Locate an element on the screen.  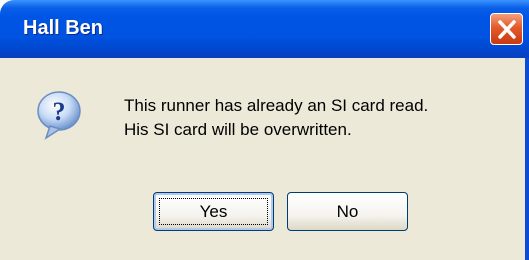
close-icon is located at coordinates (507, 29).